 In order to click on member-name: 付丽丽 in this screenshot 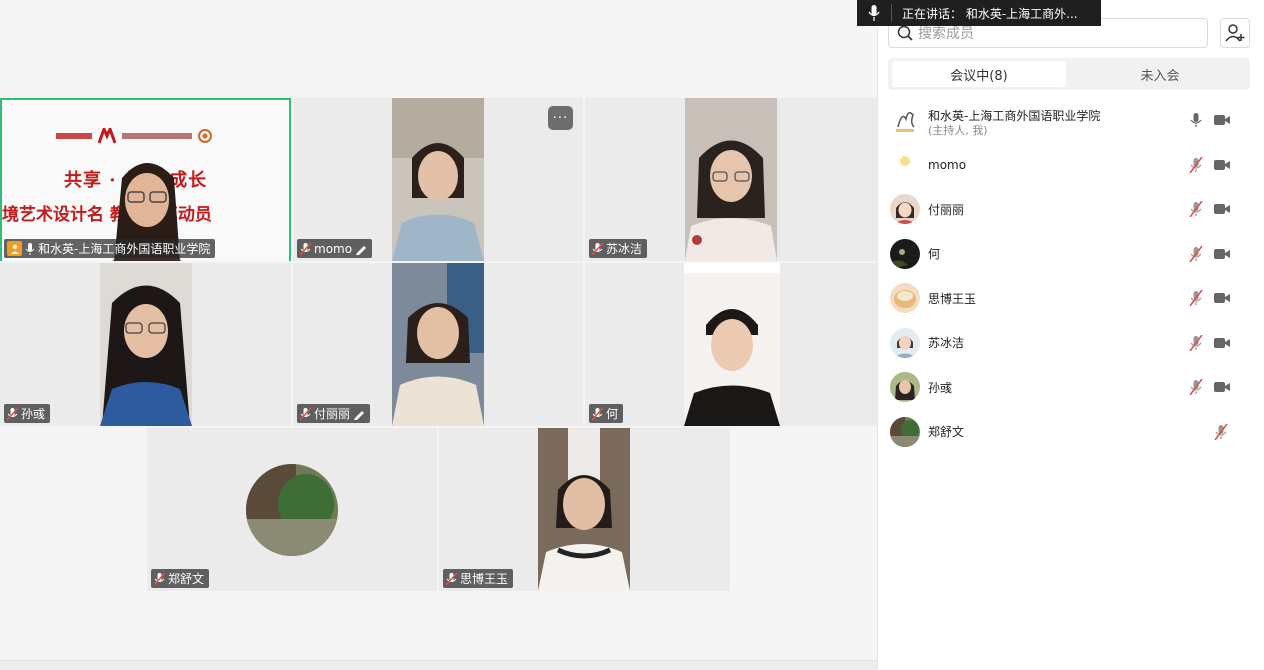, I will do `click(946, 209)`.